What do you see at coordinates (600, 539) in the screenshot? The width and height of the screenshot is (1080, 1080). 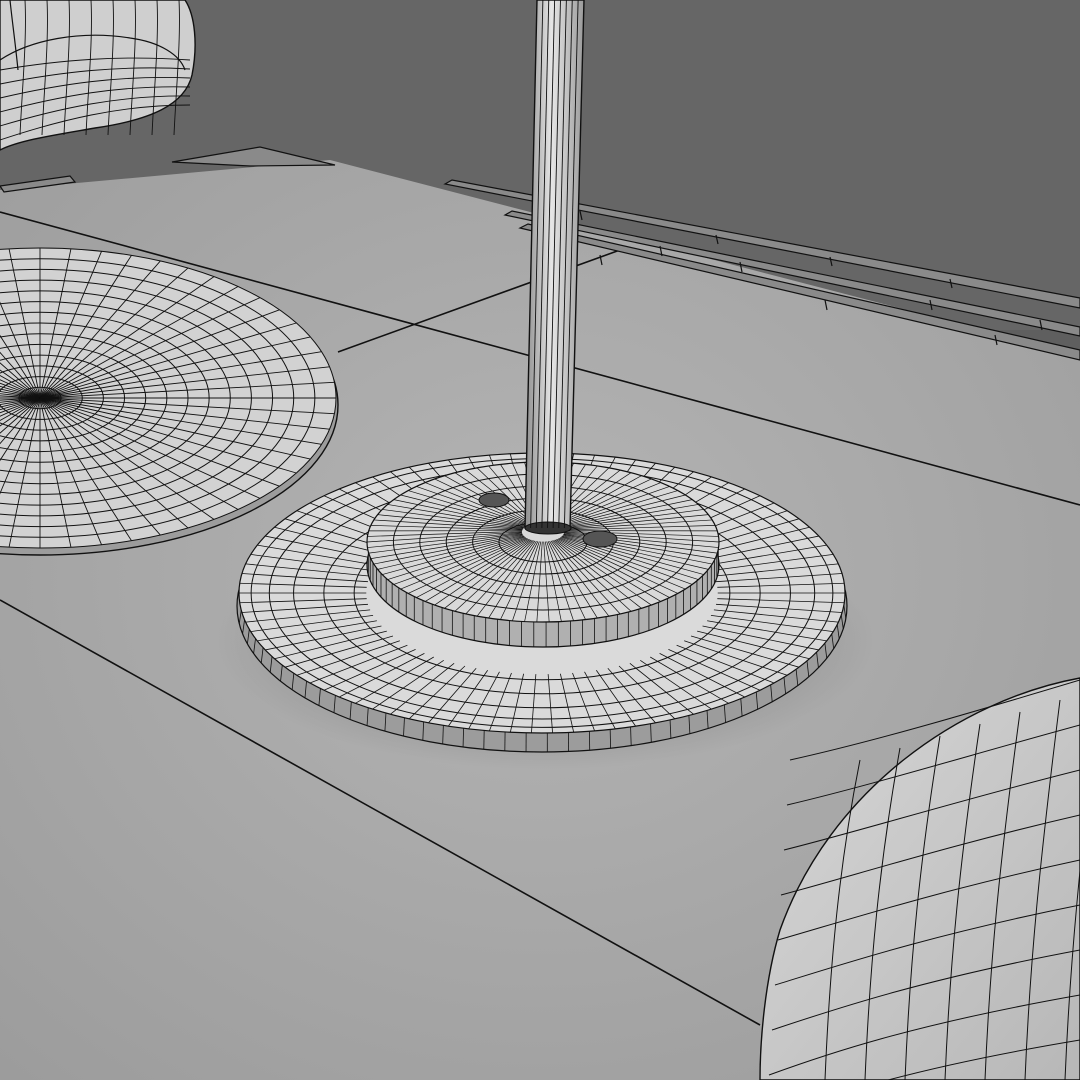 I see `screw-head-right` at bounding box center [600, 539].